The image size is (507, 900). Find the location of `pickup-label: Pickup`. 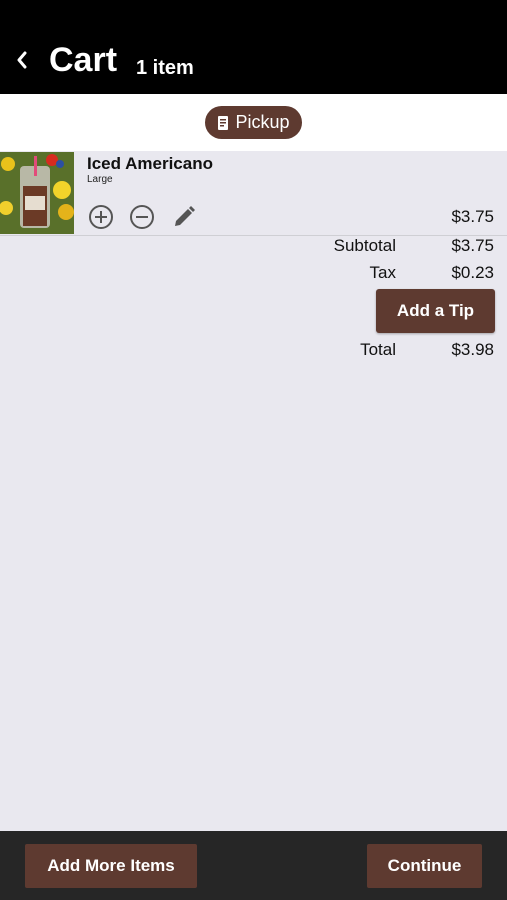

pickup-label: Pickup is located at coordinates (262, 122).